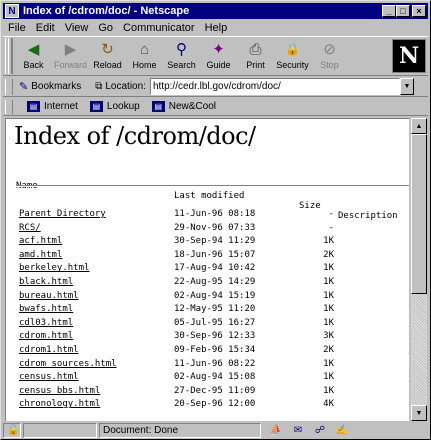 The image size is (431, 440). I want to click on menu-bar: File Edit View Go Communicator Help, so click(215, 28).